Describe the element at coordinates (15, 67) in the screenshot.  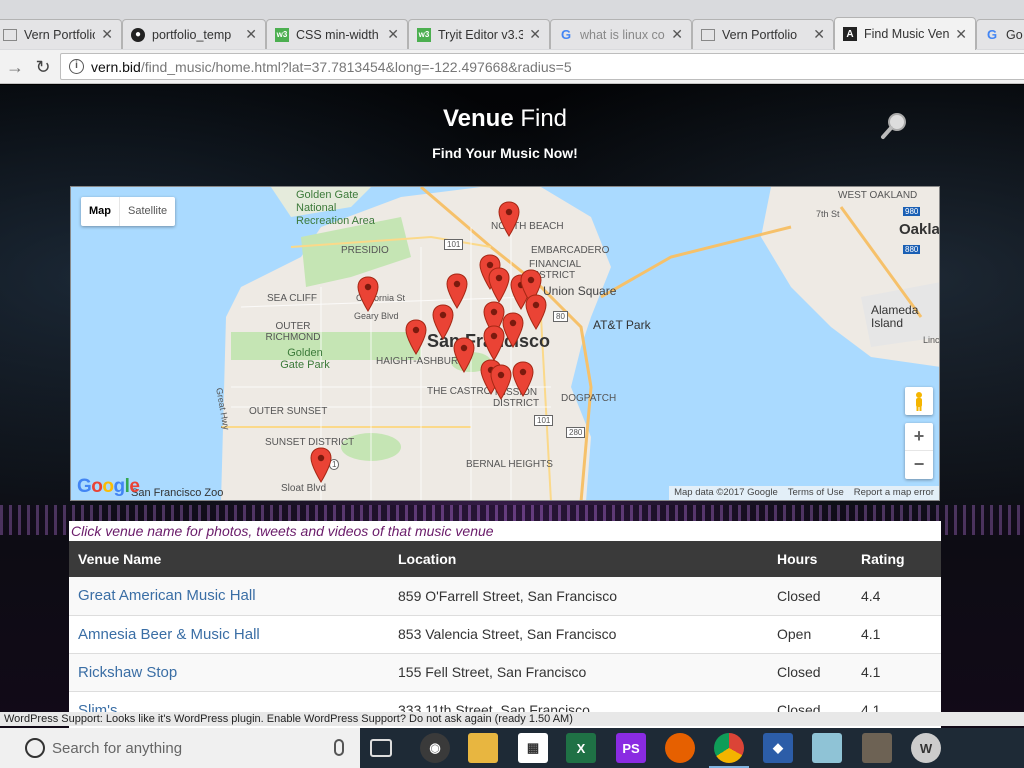
I see `forward-icon: →` at that location.